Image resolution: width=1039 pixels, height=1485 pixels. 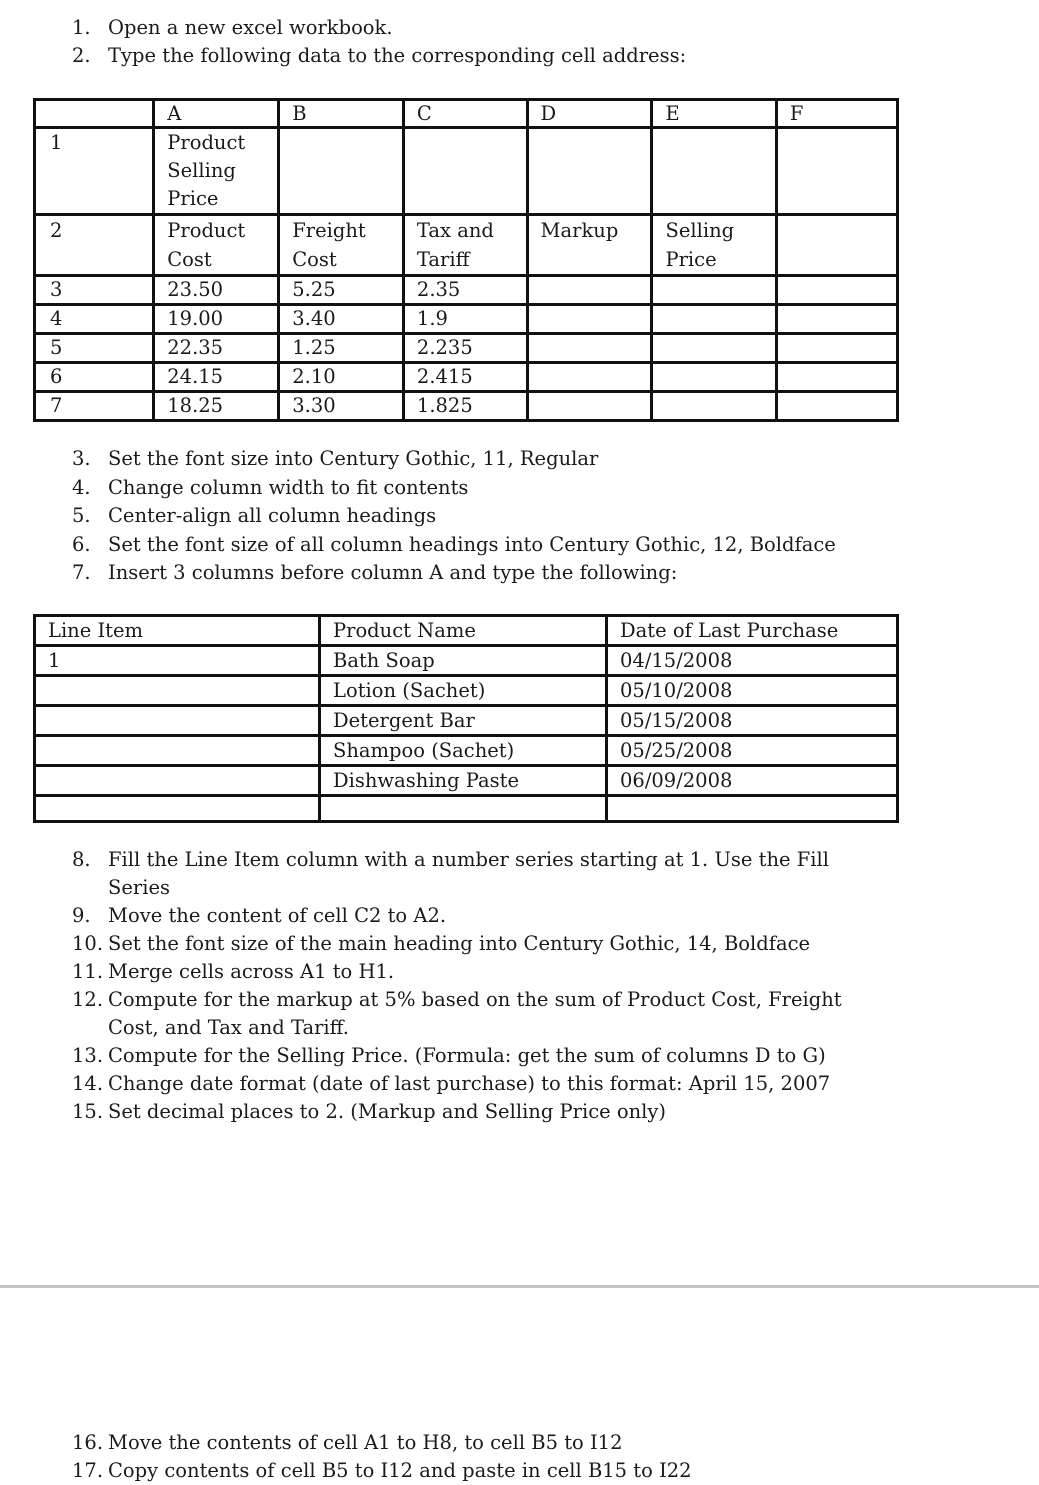 I want to click on table-row: 3 23.50 5.25 2.35, so click(x=466, y=290).